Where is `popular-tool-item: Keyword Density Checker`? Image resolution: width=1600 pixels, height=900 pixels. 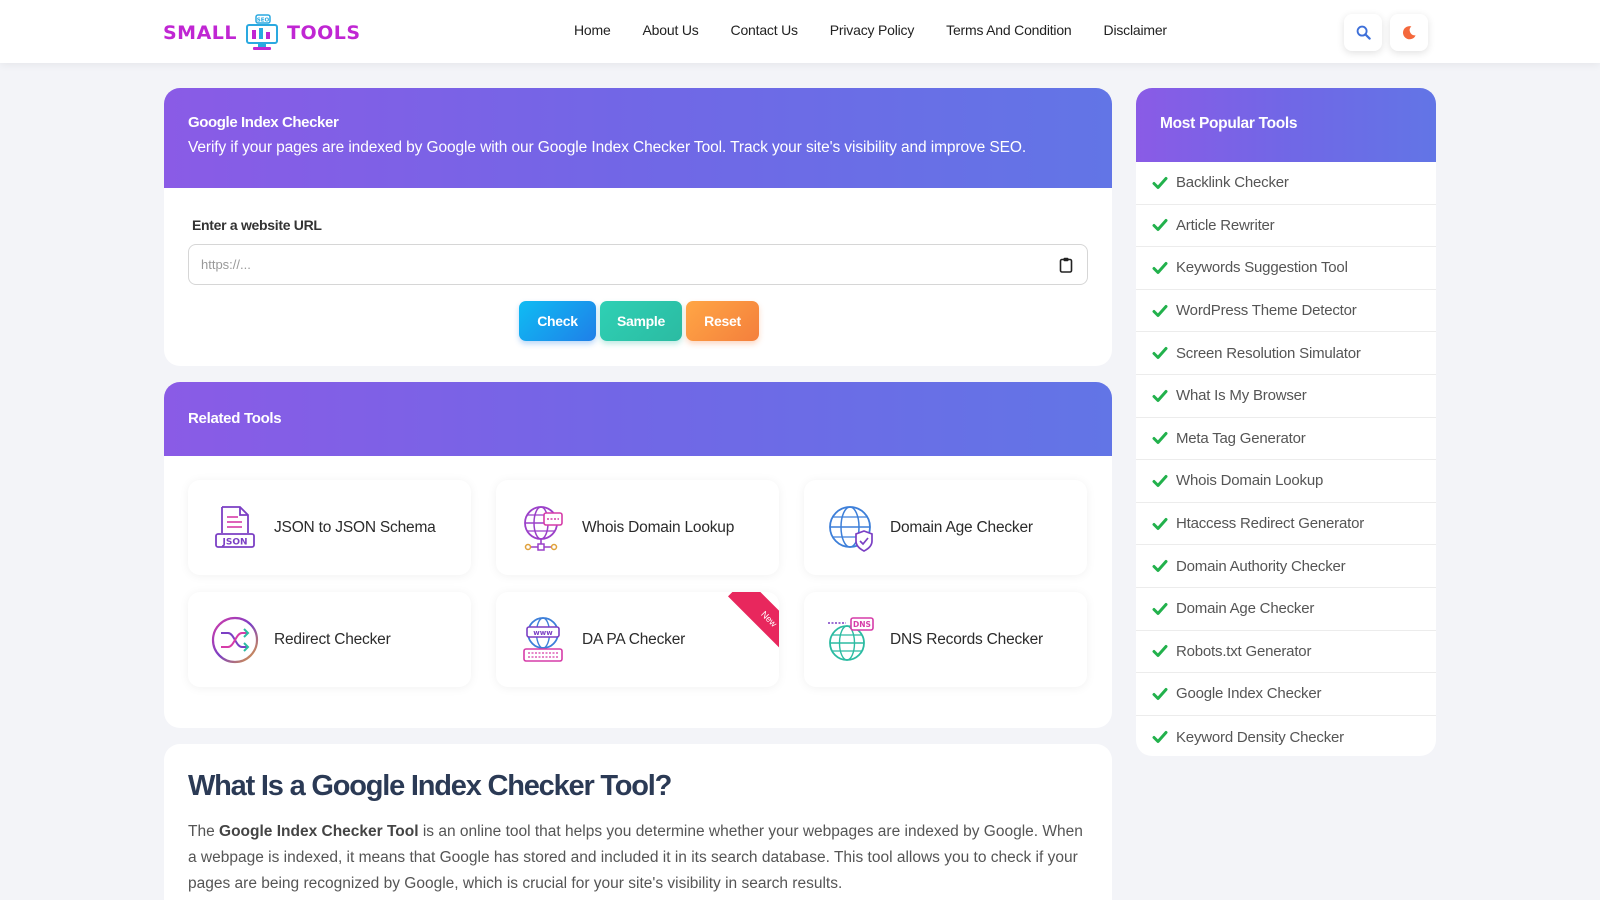
popular-tool-item: Keyword Density Checker is located at coordinates (1286, 736).